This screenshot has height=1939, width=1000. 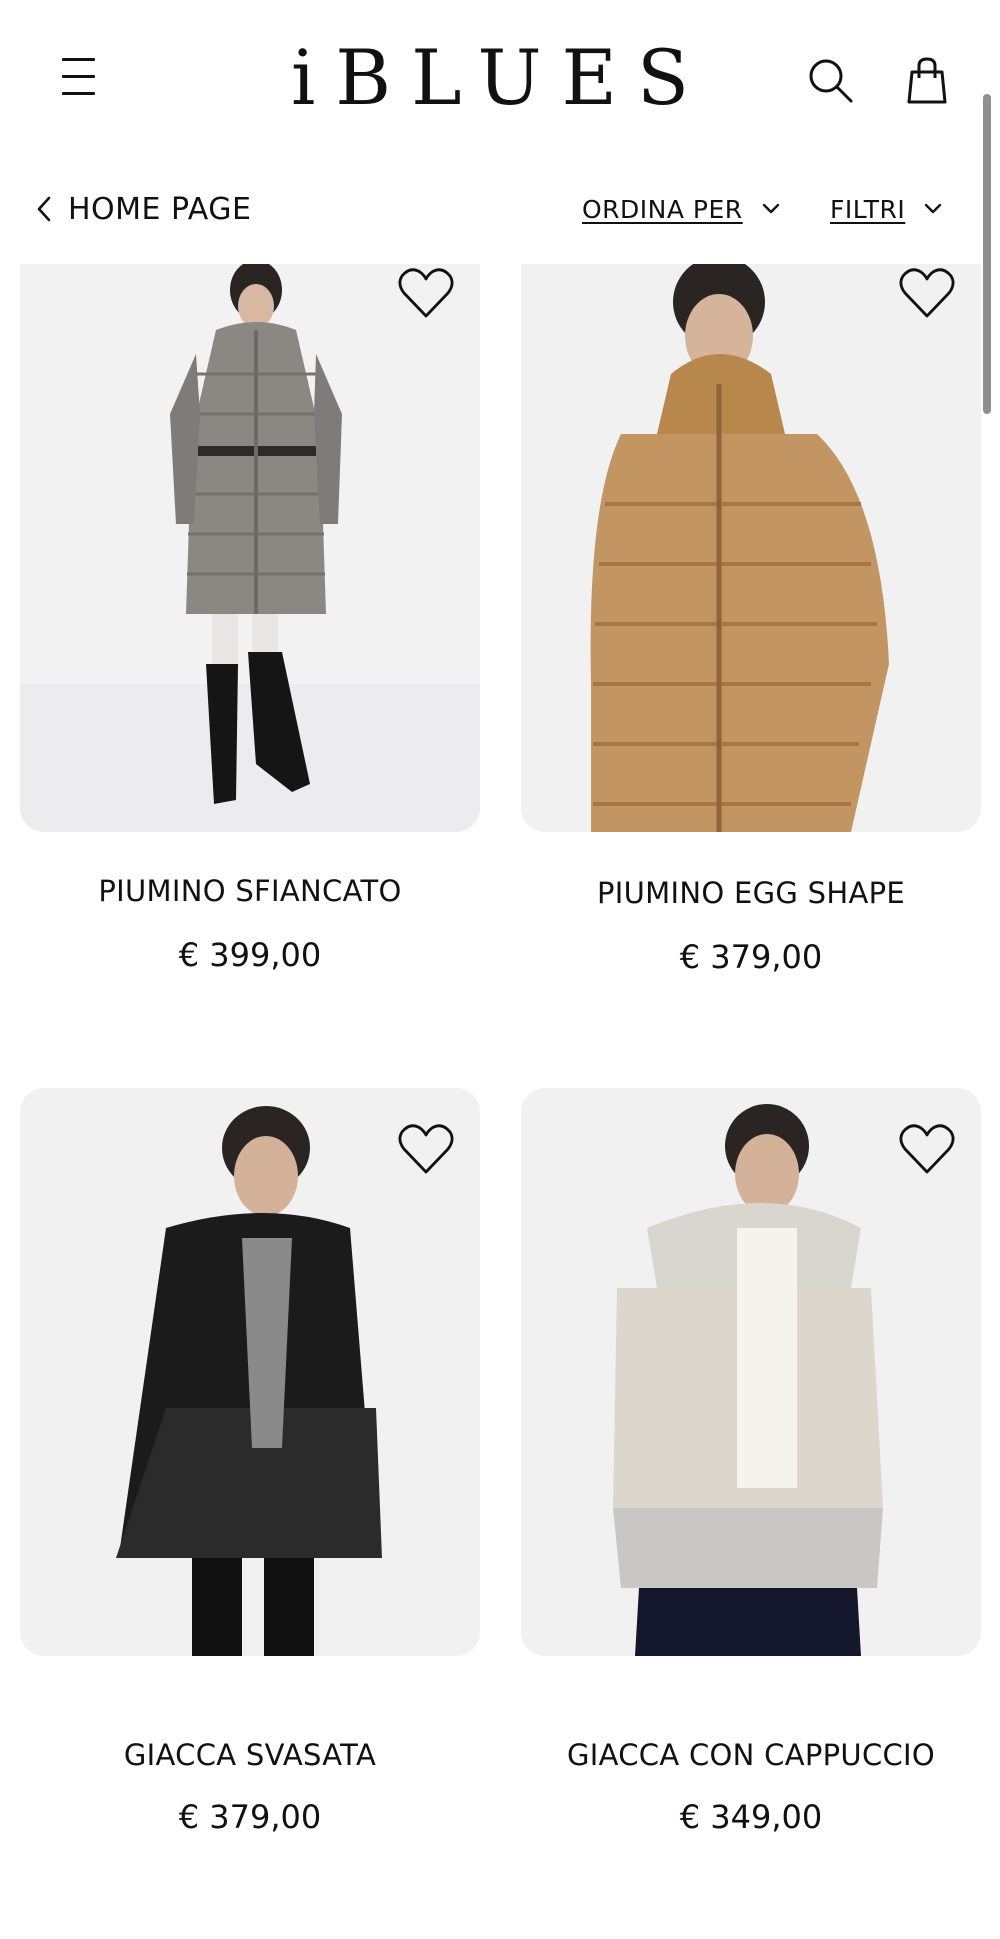 I want to click on filter-label: FILTRI, so click(x=868, y=209).